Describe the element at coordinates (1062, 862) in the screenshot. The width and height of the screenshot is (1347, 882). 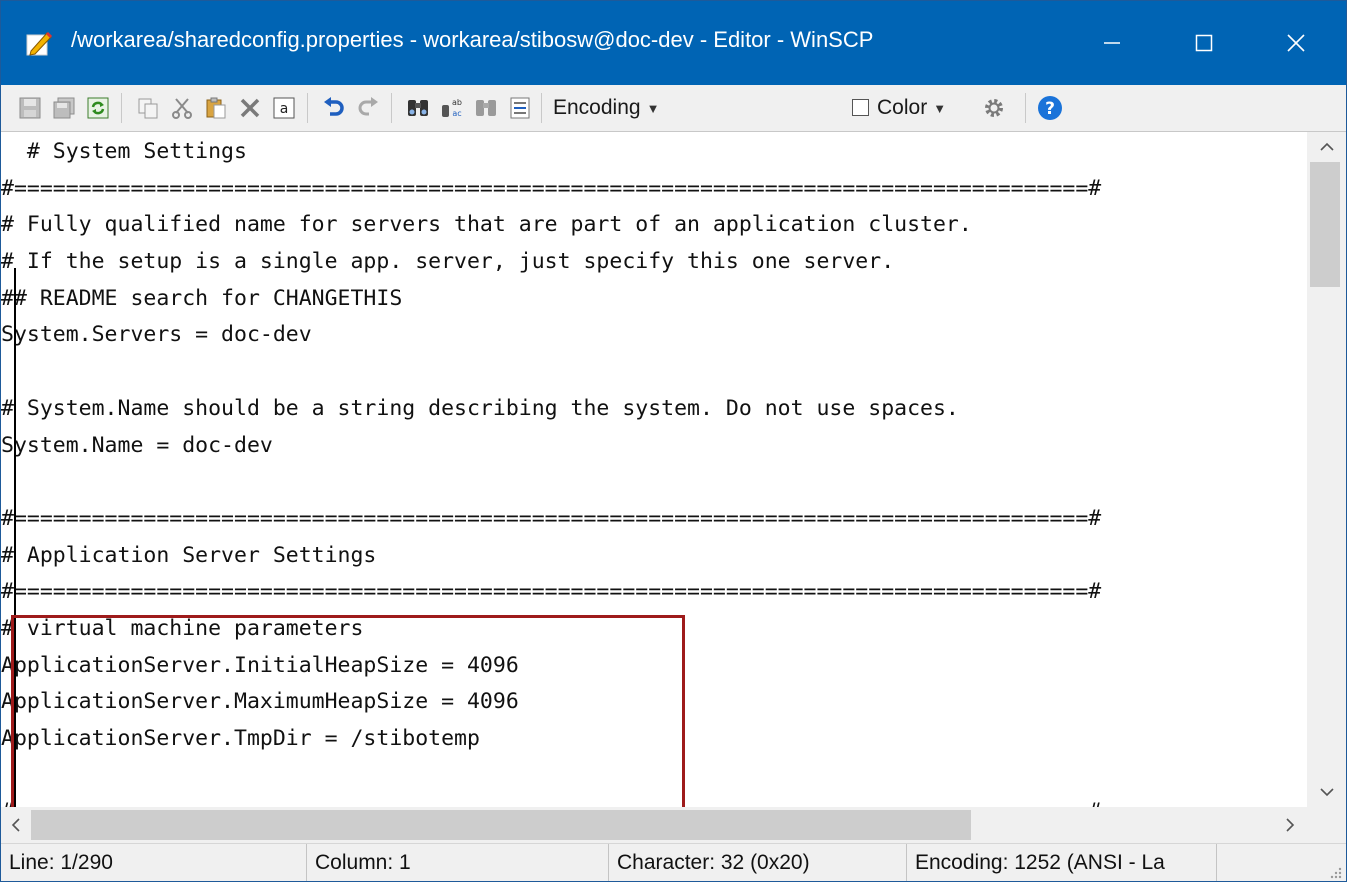
I see `status-encoding: Encoding: 1252 (ANSI - La` at that location.